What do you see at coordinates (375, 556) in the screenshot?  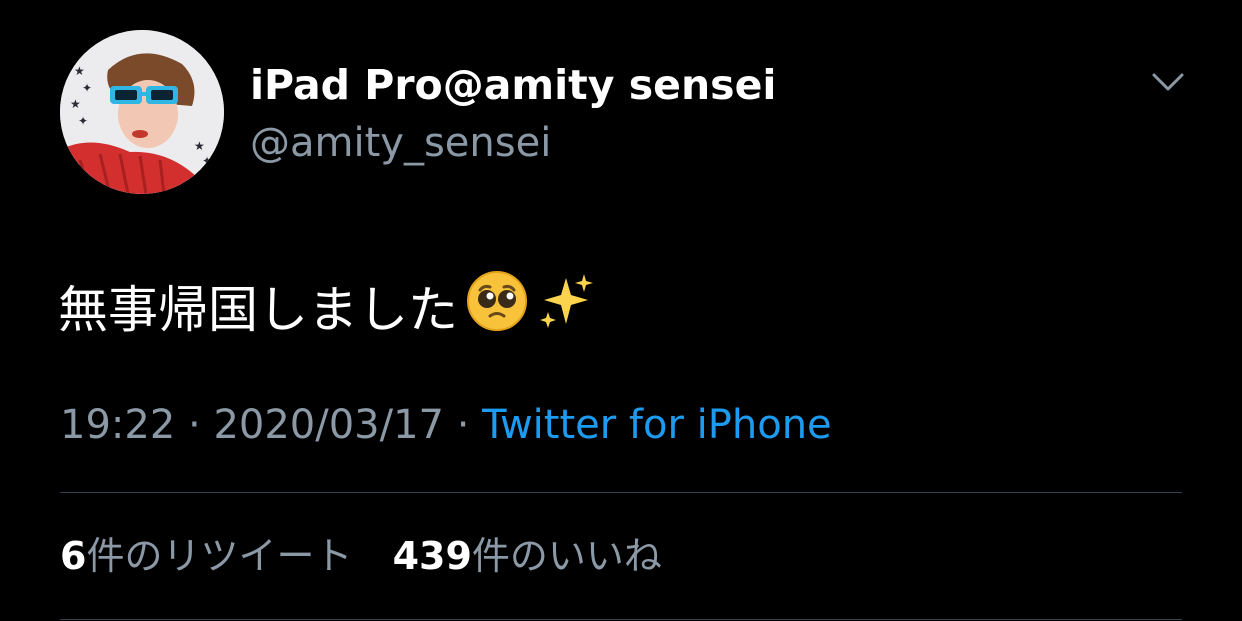 I see `tweet-stats: 6件のリツイート 439件のいいね` at bounding box center [375, 556].